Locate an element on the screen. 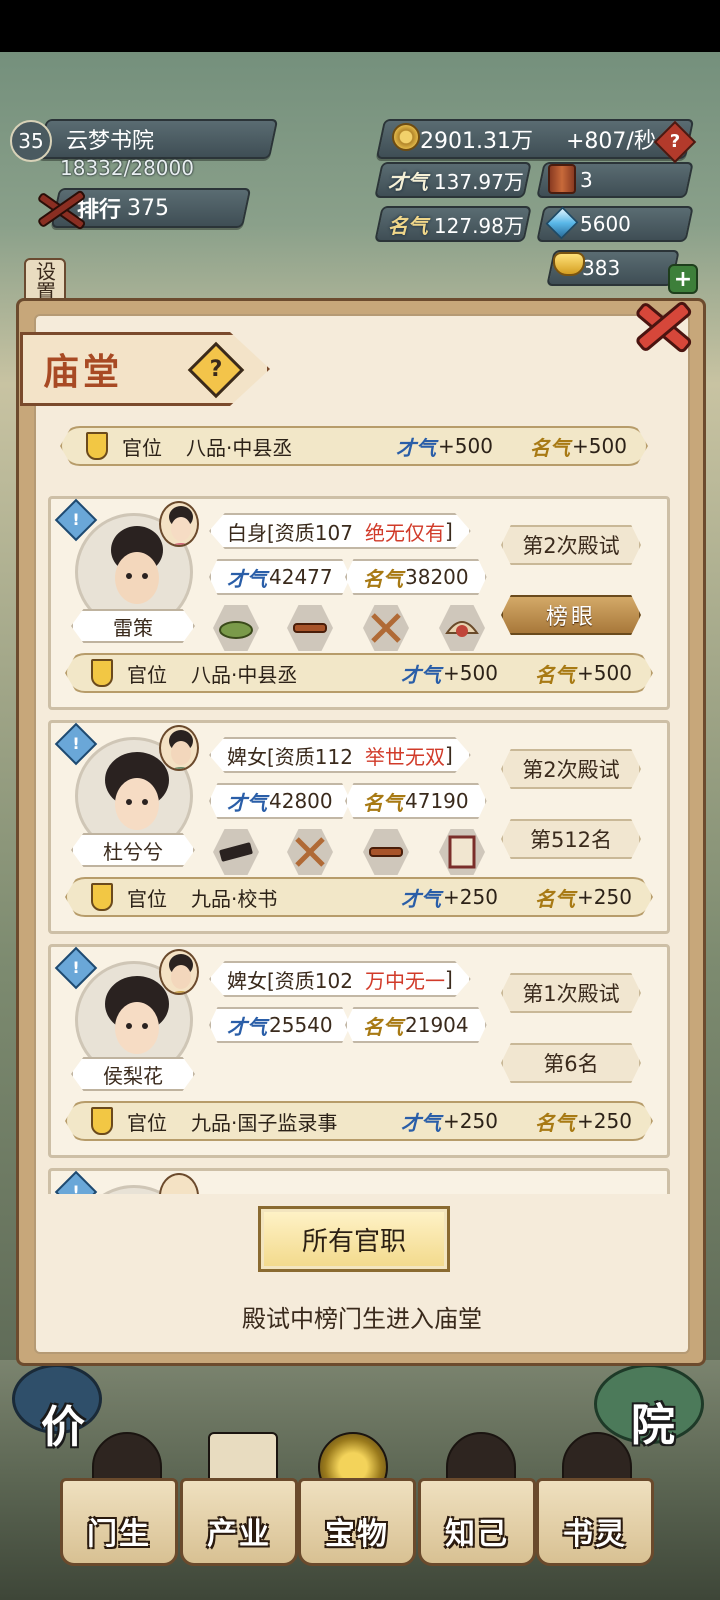 This screenshot has height=1600, width=720. placement-badge: 第6名 is located at coordinates (571, 1063).